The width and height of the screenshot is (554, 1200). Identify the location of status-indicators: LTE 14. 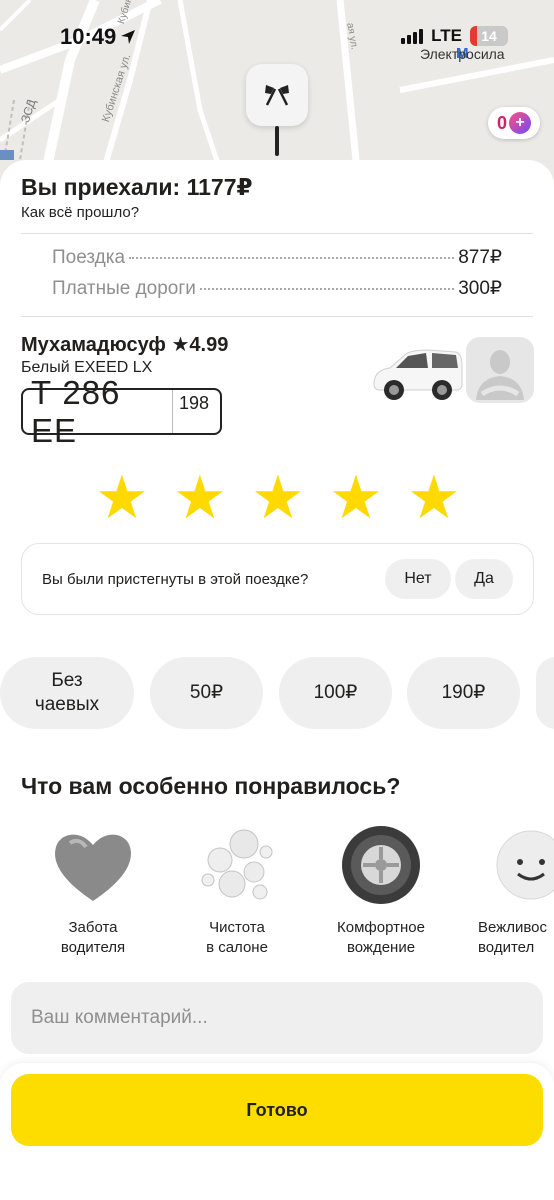
(454, 36).